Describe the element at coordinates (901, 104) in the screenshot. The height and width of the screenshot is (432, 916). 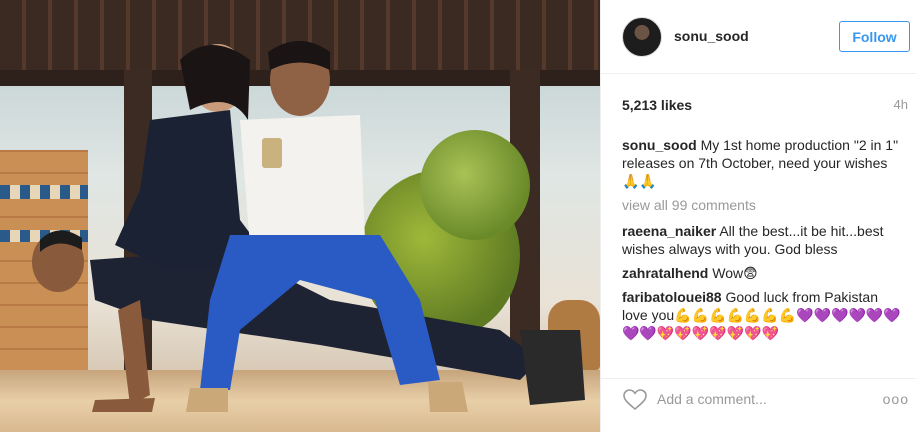
I see `post-timestamp: 4h` at that location.